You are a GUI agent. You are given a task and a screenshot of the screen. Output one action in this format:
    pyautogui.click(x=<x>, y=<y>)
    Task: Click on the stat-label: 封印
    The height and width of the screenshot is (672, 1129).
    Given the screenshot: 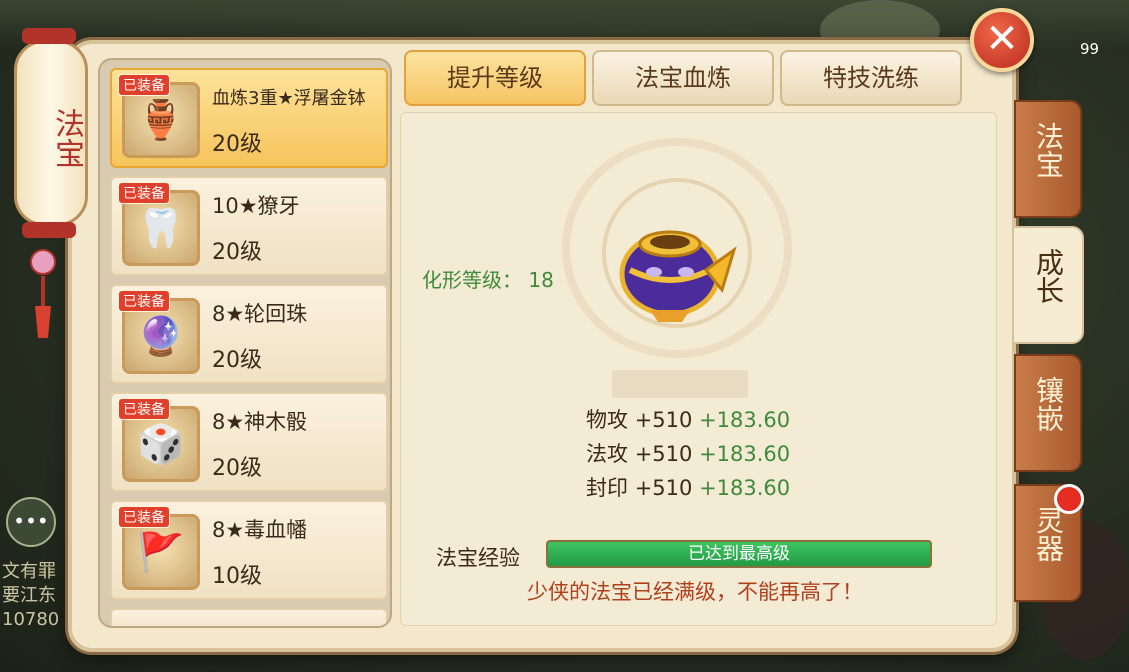 What is the action you would take?
    pyautogui.click(x=607, y=488)
    